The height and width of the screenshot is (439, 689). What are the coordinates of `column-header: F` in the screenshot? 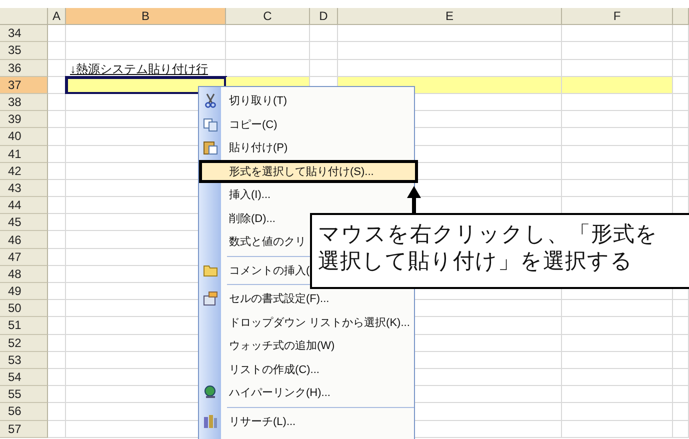 It's located at (617, 17).